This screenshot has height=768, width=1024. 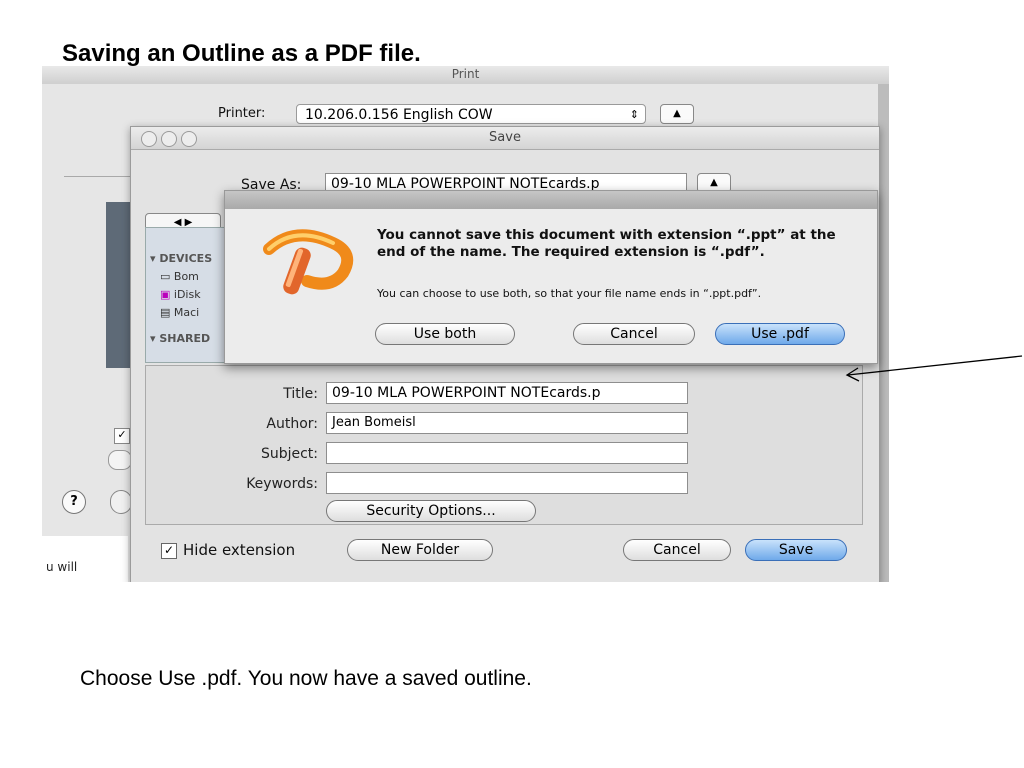 What do you see at coordinates (796, 550) in the screenshot?
I see `save-button: Save` at bounding box center [796, 550].